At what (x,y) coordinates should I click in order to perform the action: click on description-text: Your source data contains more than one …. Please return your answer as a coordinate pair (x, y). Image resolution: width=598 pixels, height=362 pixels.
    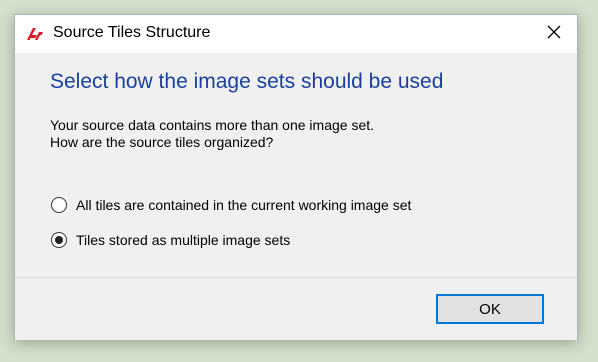
    Looking at the image, I should click on (212, 134).